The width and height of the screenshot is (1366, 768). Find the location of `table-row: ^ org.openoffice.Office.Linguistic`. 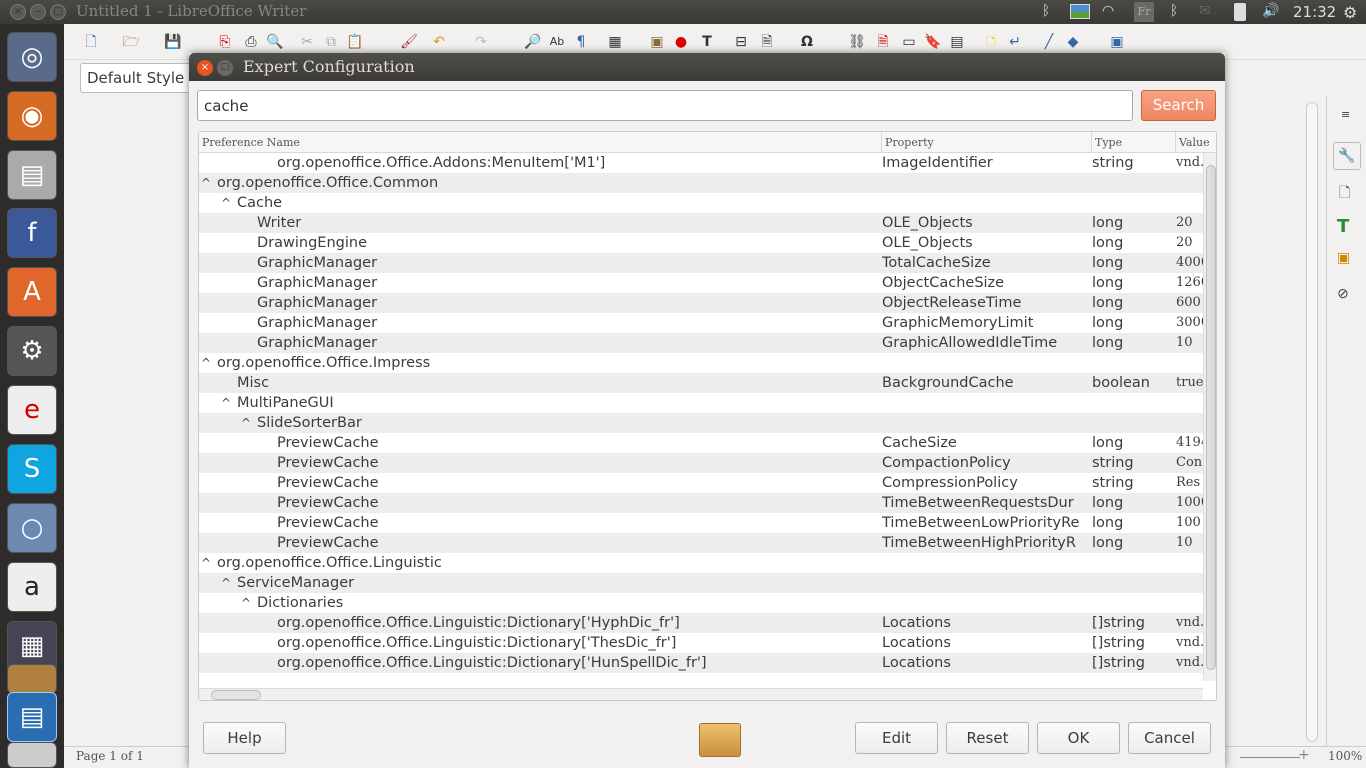

table-row: ^ org.openoffice.Office.Linguistic is located at coordinates (701, 563).